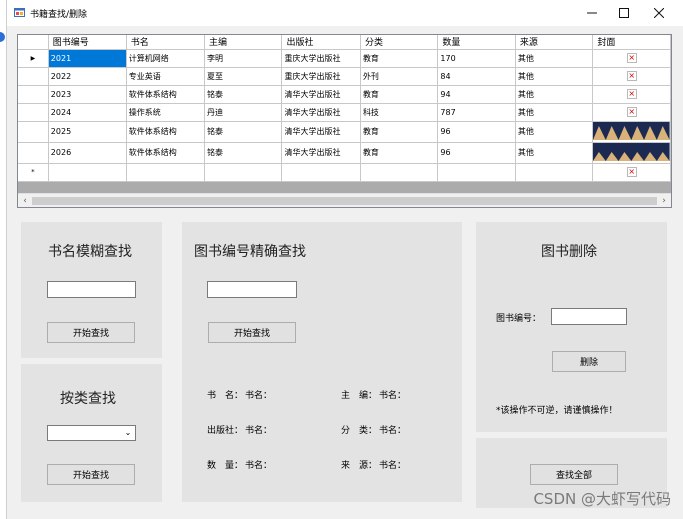 The image size is (683, 519). What do you see at coordinates (33, 58) in the screenshot?
I see `row-header: ▶` at bounding box center [33, 58].